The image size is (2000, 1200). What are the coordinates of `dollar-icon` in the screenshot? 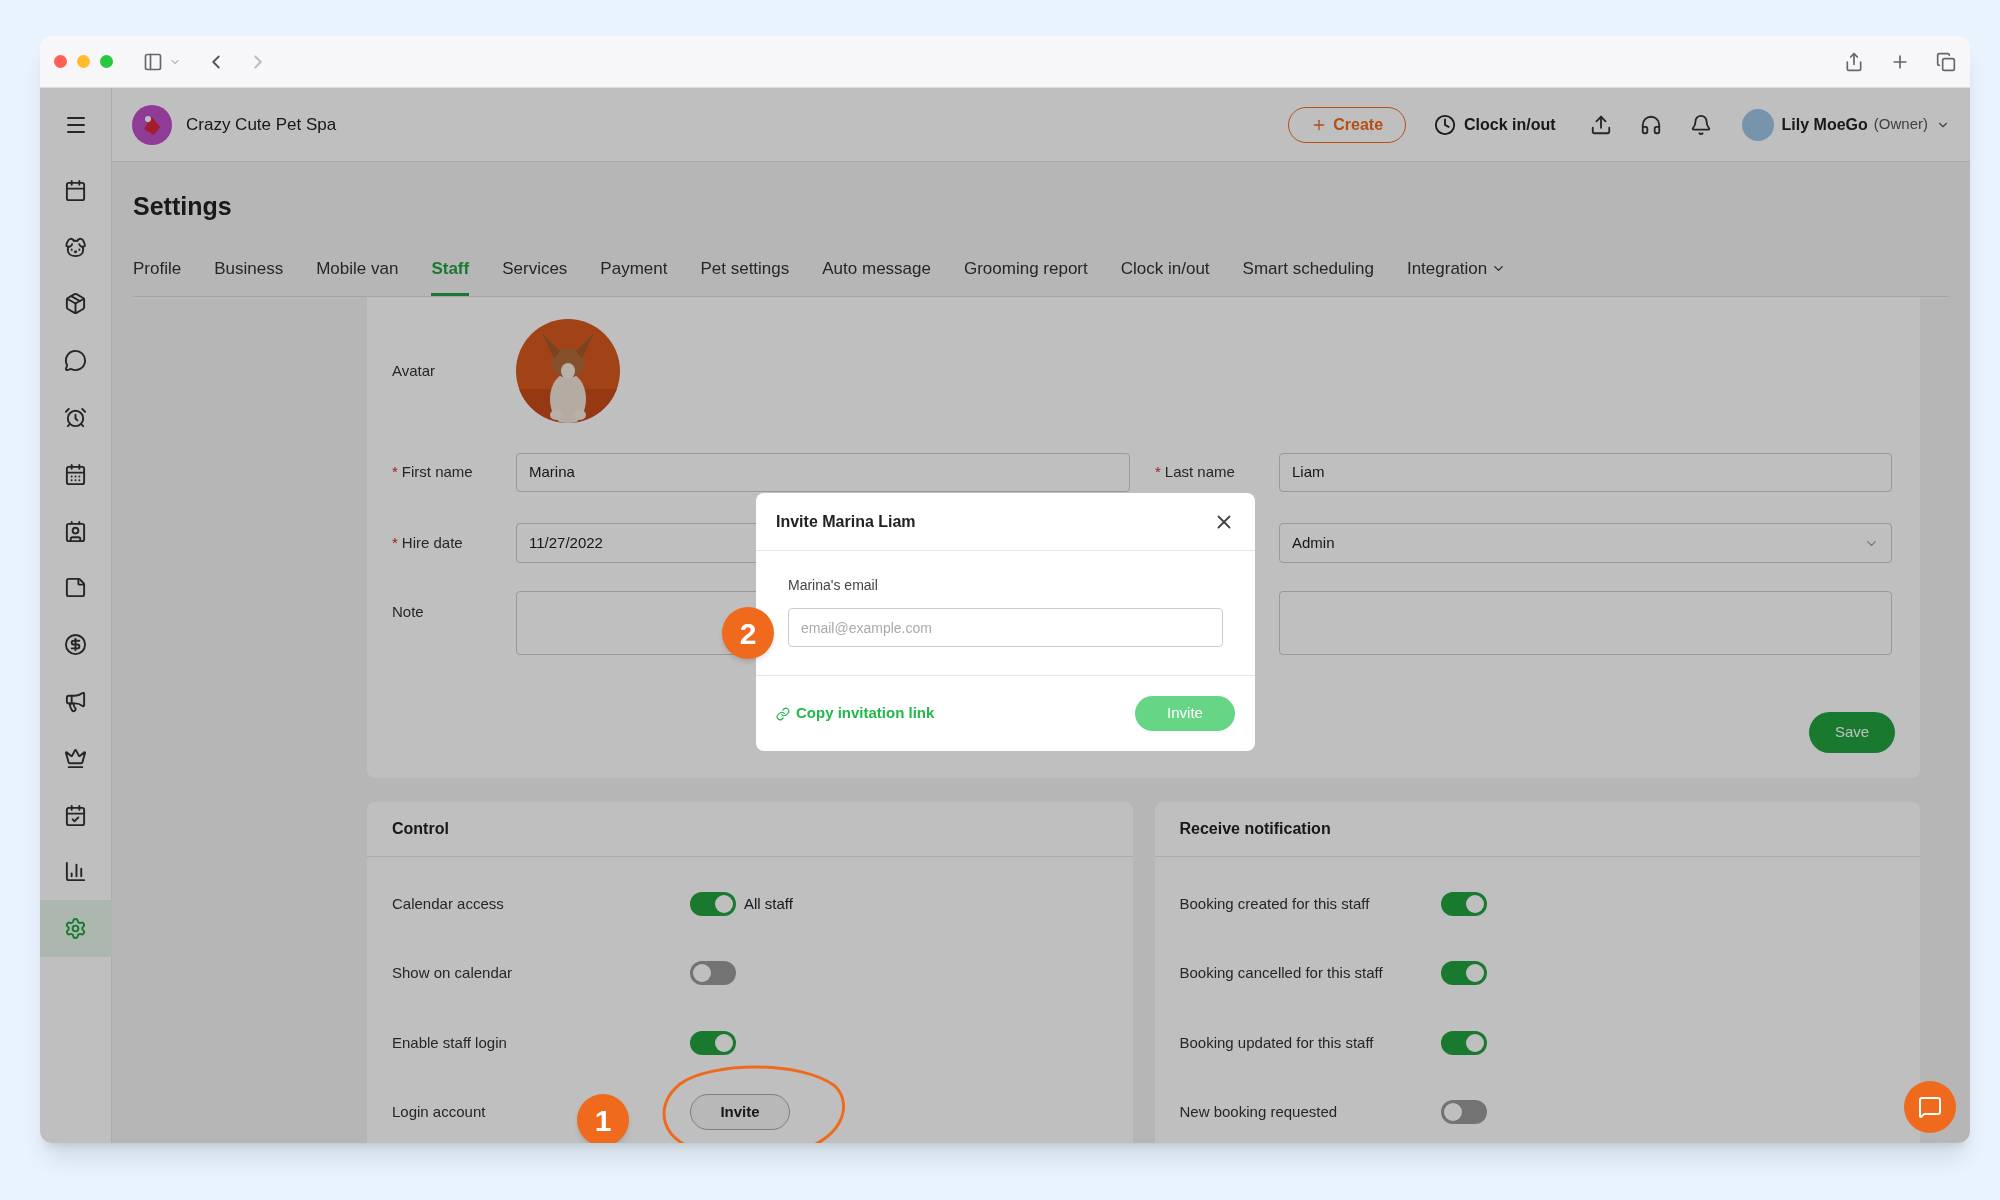 It's located at (75, 645).